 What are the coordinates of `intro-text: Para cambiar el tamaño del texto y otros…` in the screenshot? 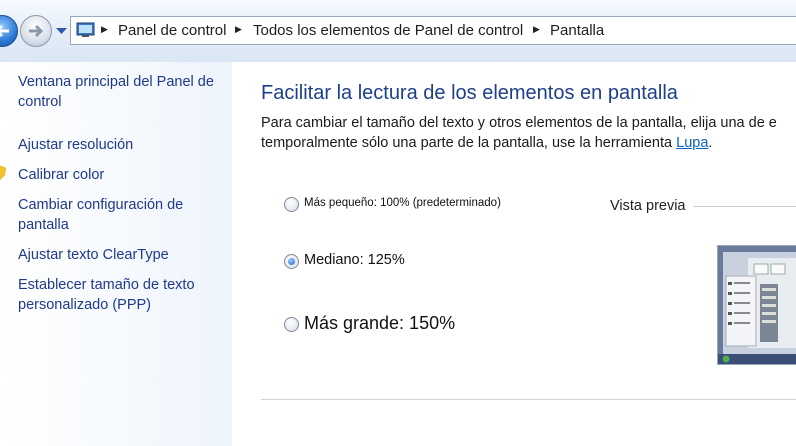 It's located at (519, 133).